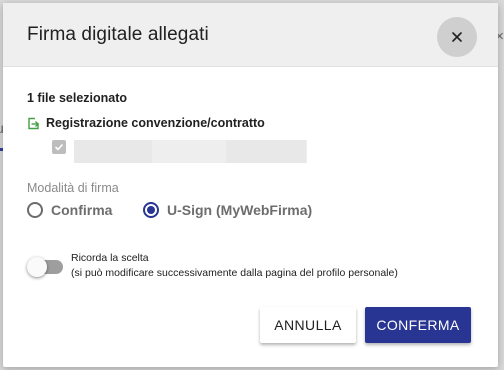 This screenshot has height=370, width=504. What do you see at coordinates (73, 188) in the screenshot?
I see `signature-mode-label: Modalità di firma` at bounding box center [73, 188].